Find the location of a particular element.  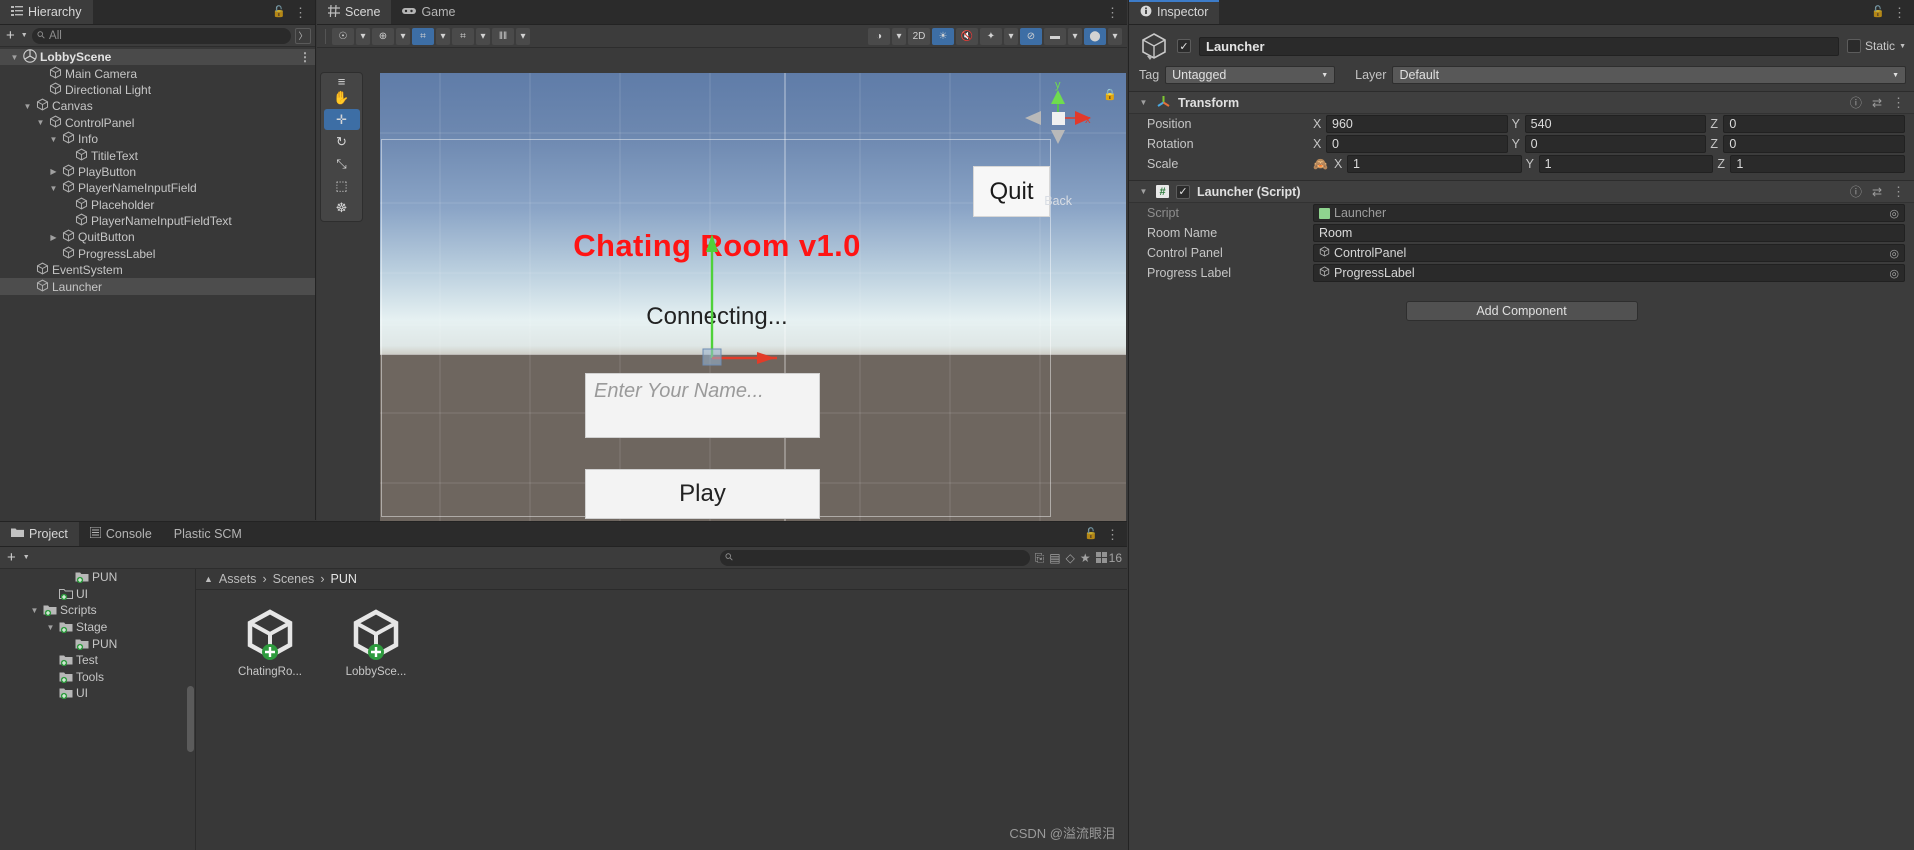

grid-snap-dropdown: ▾ is located at coordinates (443, 36).